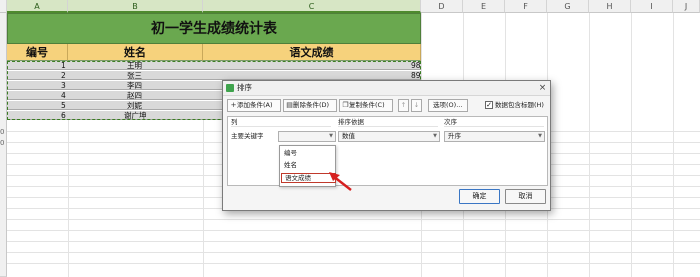 This screenshot has height=277, width=700. I want to click on close-icon: ×, so click(542, 88).